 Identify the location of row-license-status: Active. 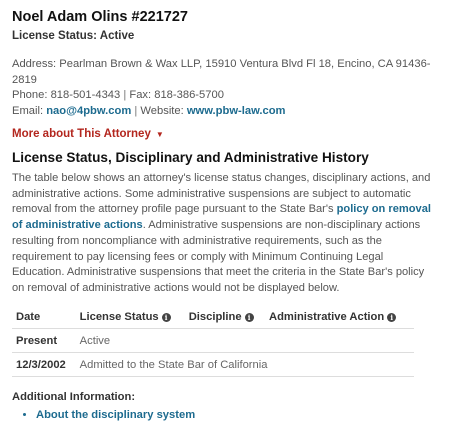
(244, 340).